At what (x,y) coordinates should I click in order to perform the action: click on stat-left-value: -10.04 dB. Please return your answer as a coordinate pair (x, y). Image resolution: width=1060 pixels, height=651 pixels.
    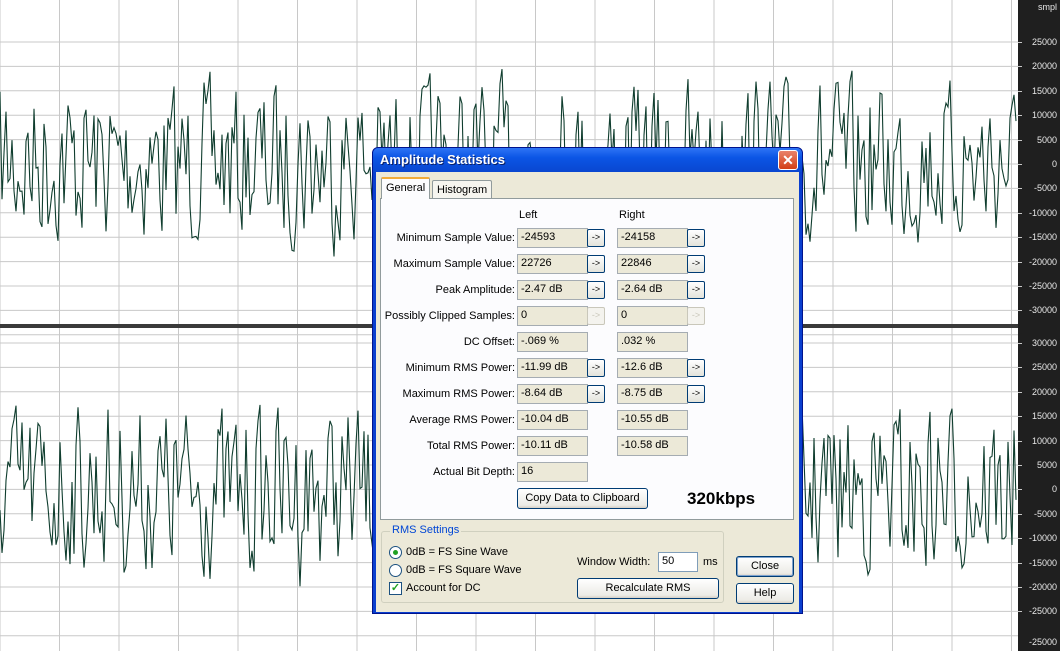
    Looking at the image, I should click on (552, 420).